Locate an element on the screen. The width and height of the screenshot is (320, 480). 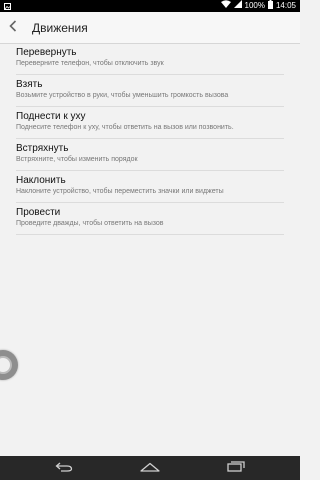
nav-home-button is located at coordinates (150, 468).